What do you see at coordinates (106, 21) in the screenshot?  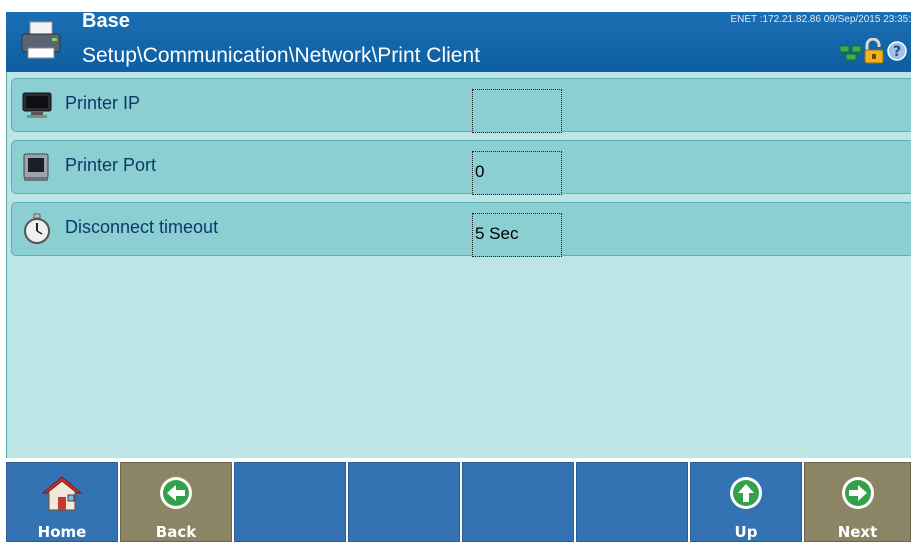 I see `app-title: Base` at bounding box center [106, 21].